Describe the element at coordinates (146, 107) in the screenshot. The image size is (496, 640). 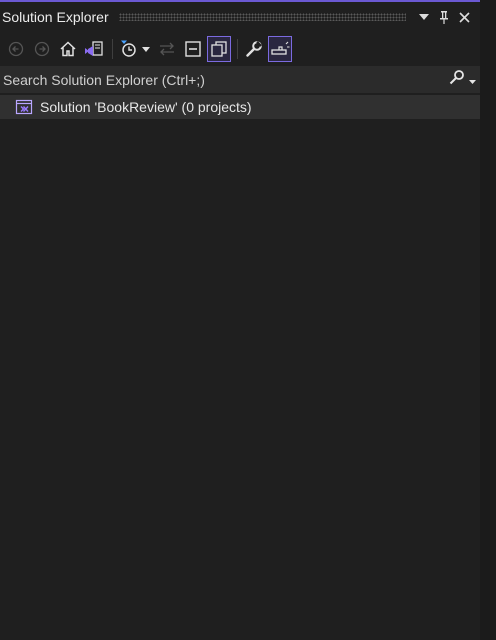
I see `tree-item-label: Solution 'BookReview' (0 projects)` at that location.